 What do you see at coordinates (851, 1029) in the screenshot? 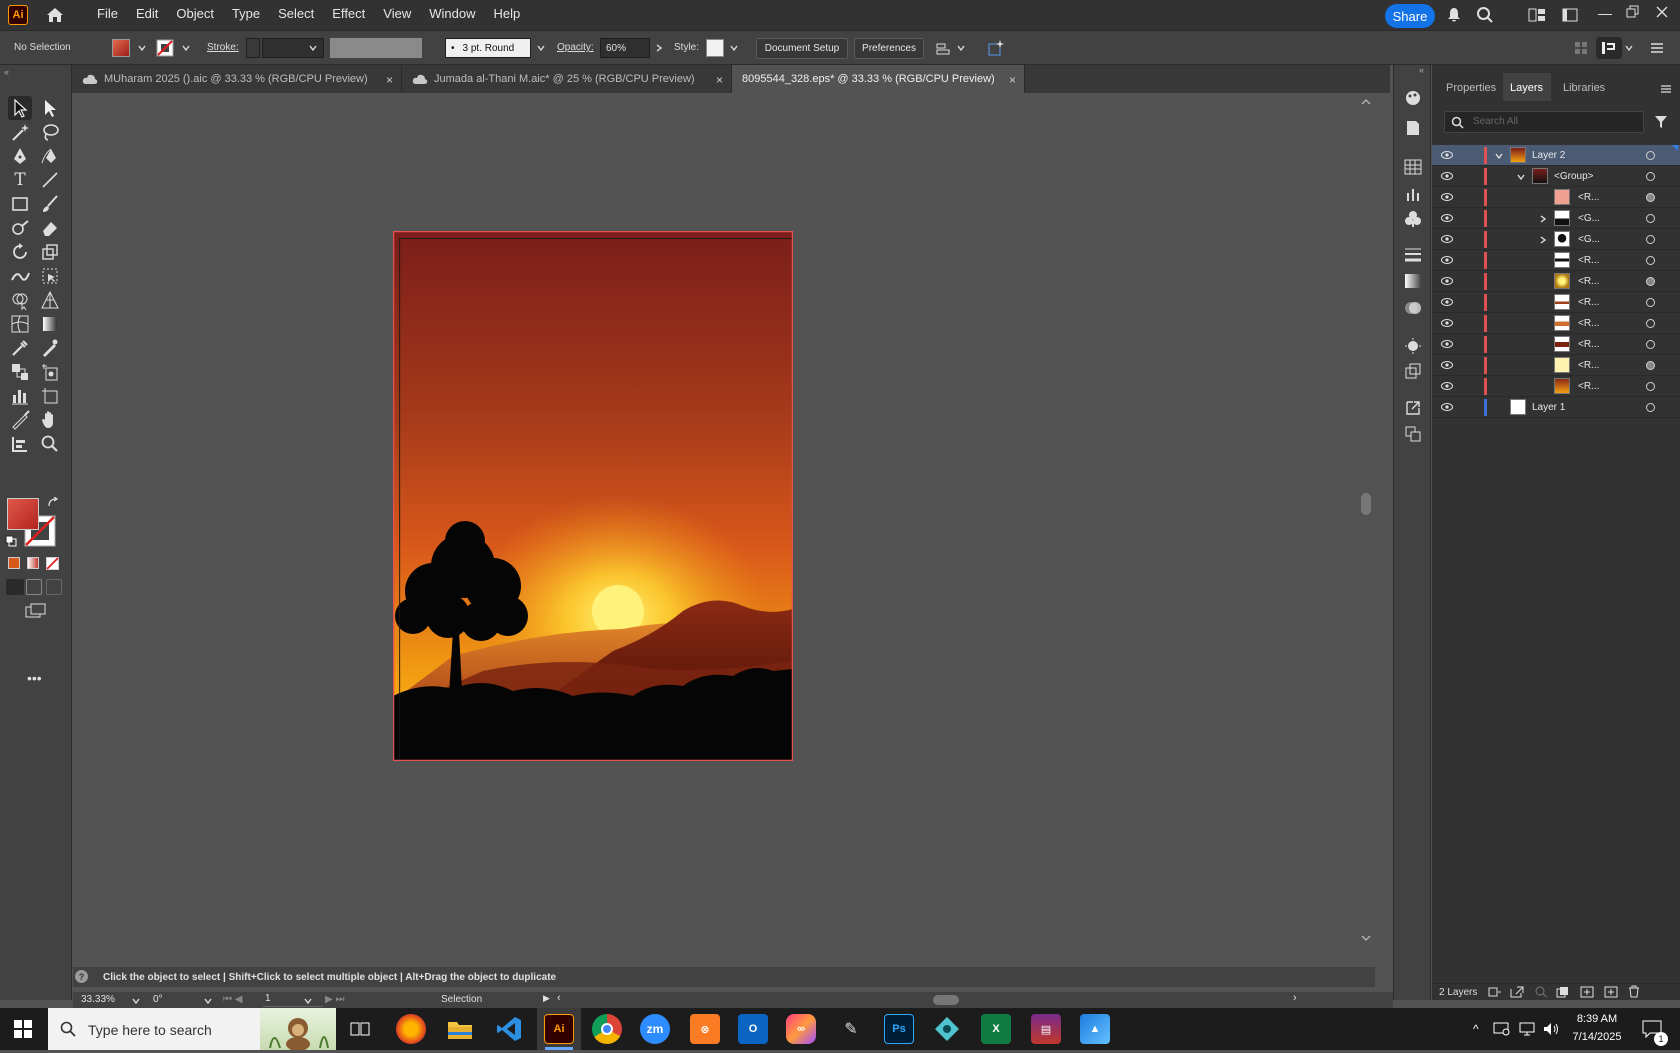
I see `pen-tool-app-icon: ✎` at bounding box center [851, 1029].